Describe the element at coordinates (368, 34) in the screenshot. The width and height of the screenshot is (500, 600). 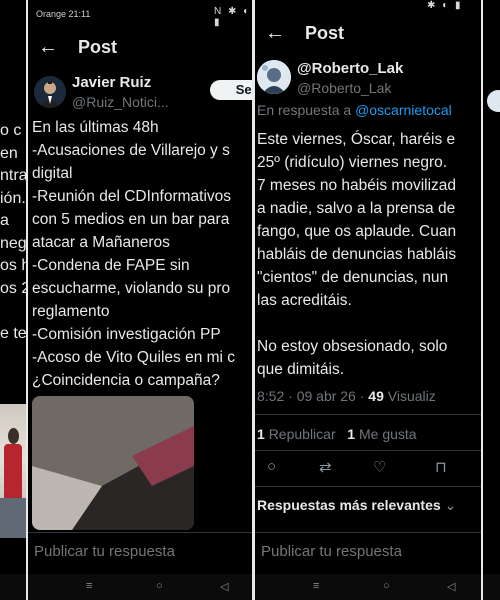
I see `right-top-bar: ← Post` at that location.